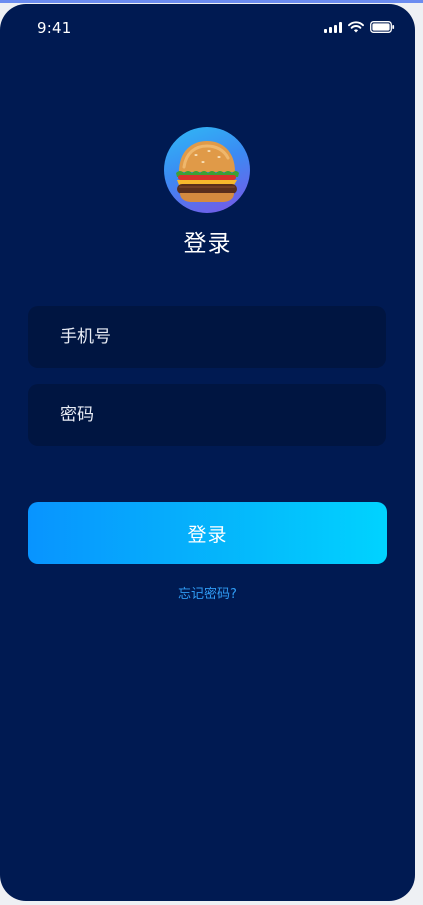  Describe the element at coordinates (356, 27) in the screenshot. I see `wifi-icon` at that location.